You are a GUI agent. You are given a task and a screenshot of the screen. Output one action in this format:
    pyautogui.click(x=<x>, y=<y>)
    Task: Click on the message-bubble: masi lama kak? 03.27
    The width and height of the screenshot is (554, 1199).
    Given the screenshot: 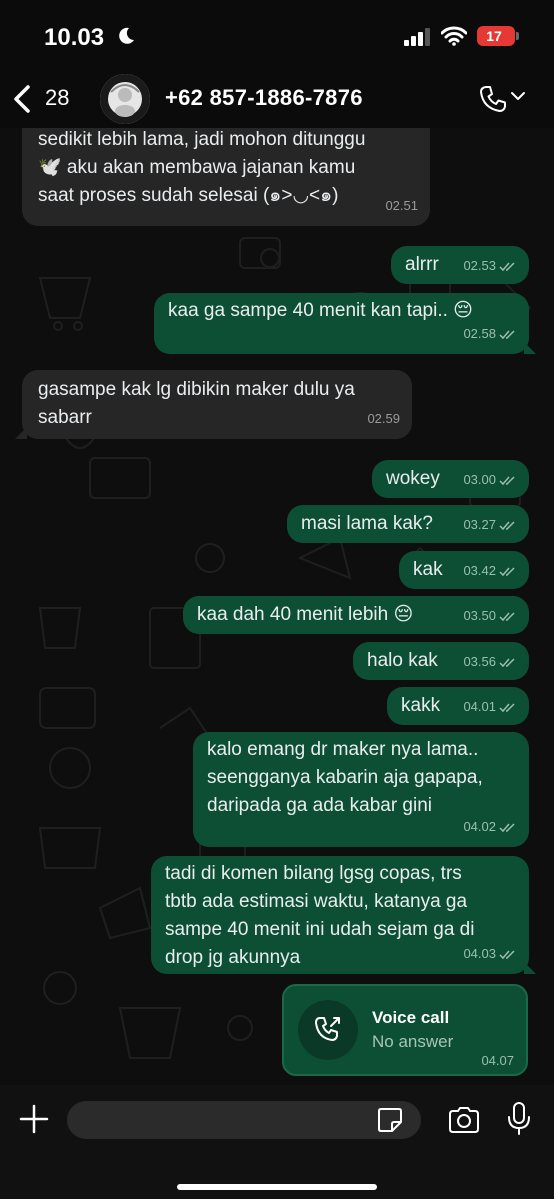 What is the action you would take?
    pyautogui.click(x=408, y=524)
    